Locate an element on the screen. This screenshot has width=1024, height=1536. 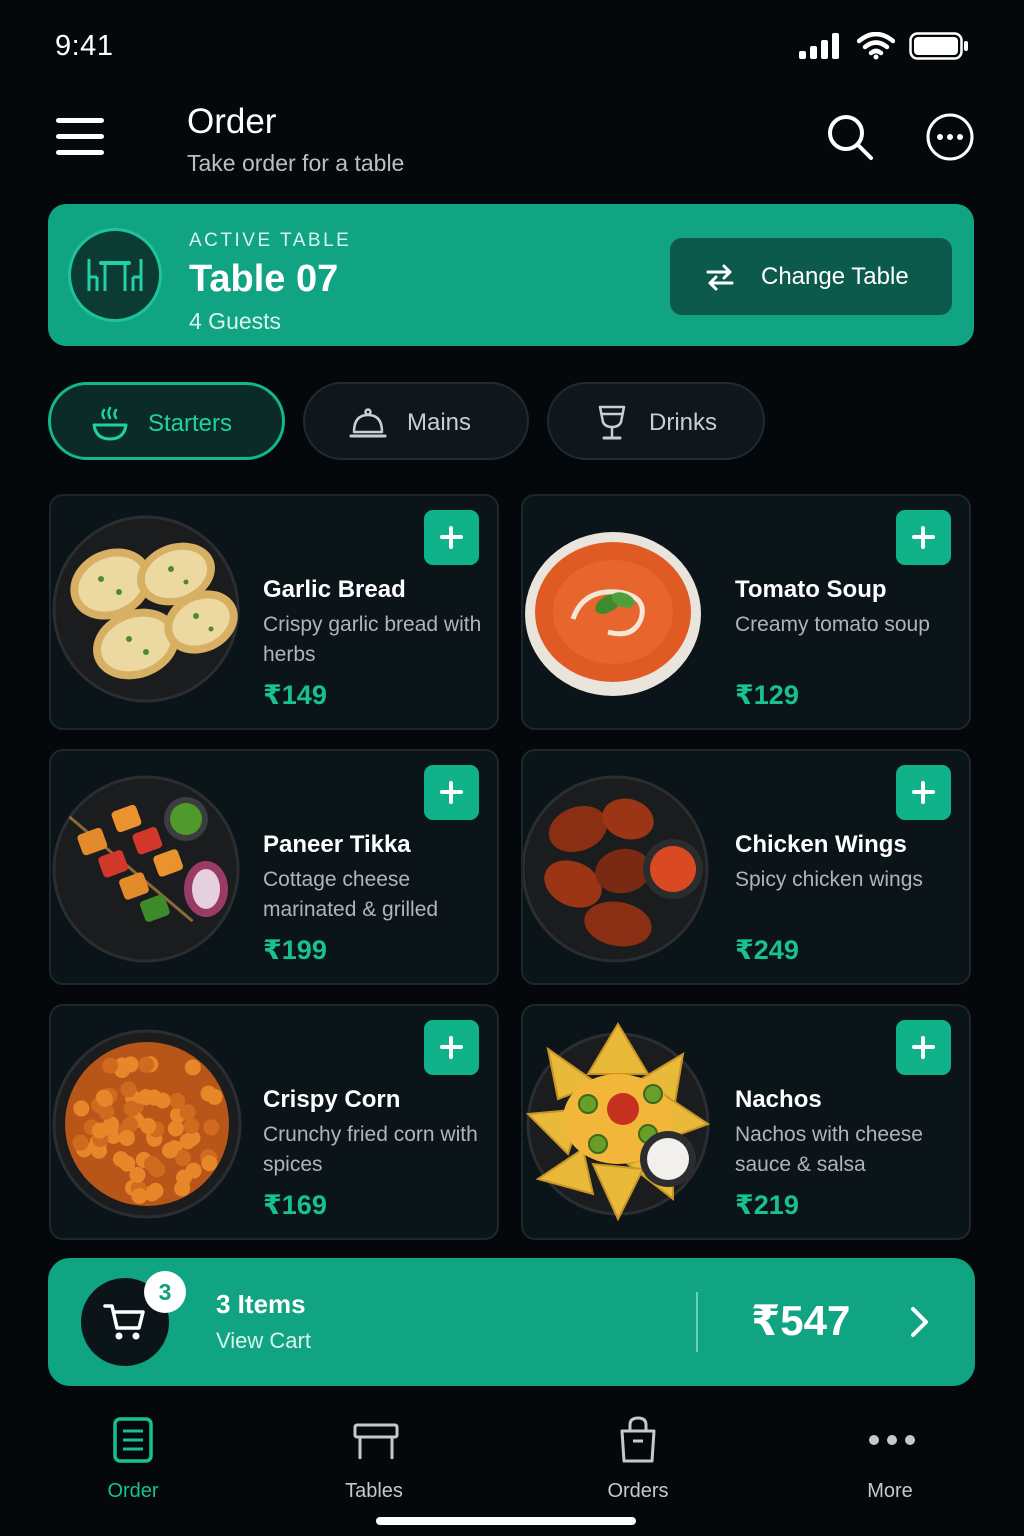
nav-tables: Tables is located at coordinates (374, 1458).